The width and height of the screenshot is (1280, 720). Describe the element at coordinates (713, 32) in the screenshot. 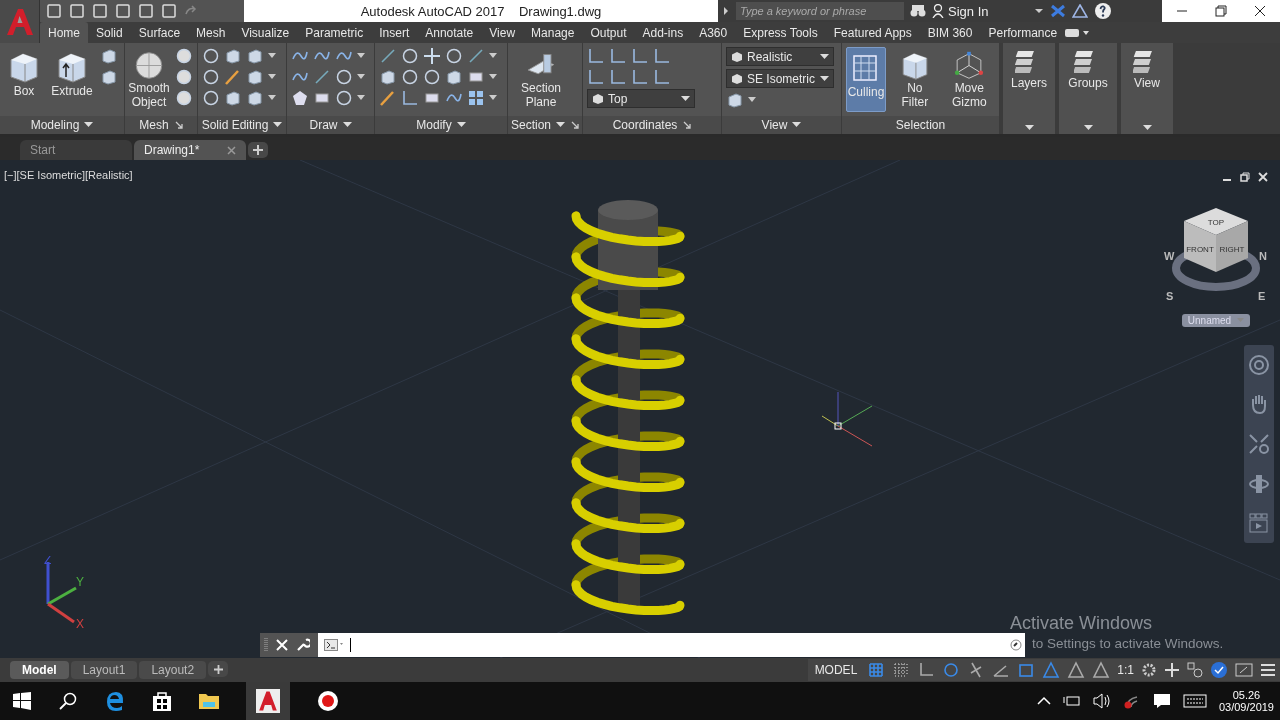

I see `ribbon-tab: A360` at that location.